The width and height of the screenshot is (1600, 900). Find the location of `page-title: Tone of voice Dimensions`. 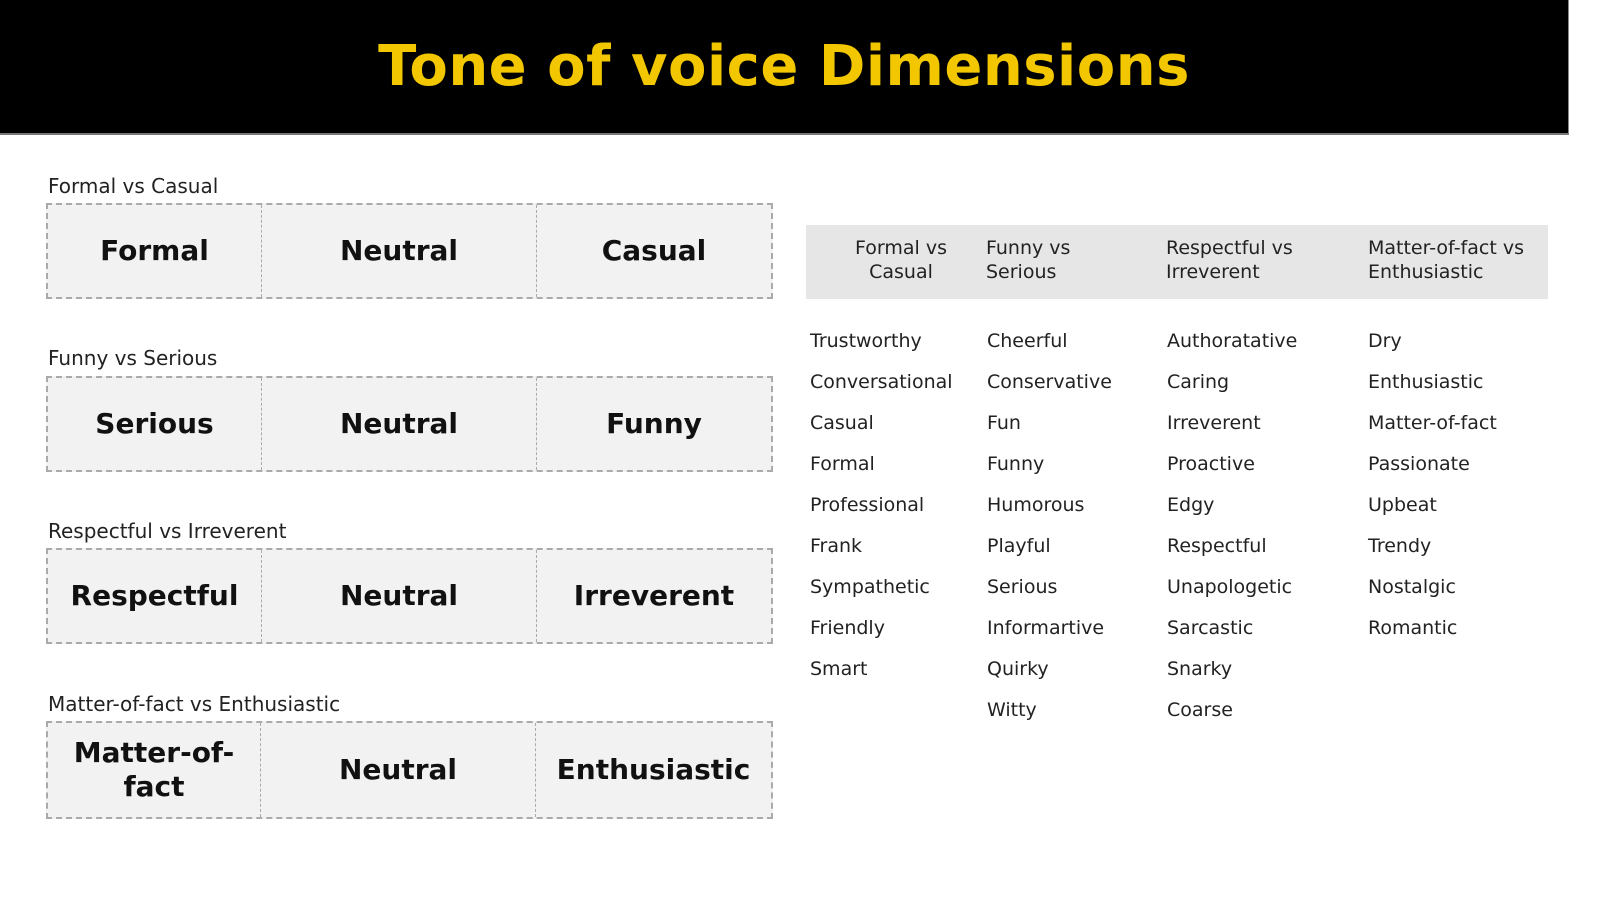

page-title: Tone of voice Dimensions is located at coordinates (784, 66).